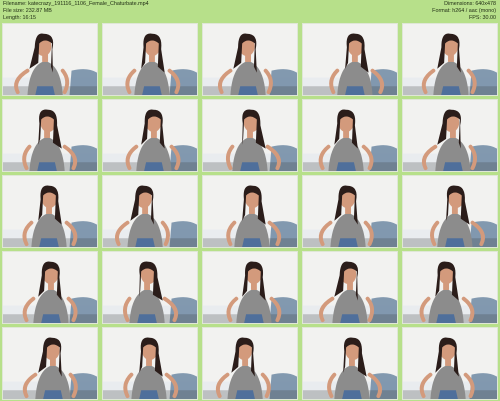 Image resolution: width=500 pixels, height=401 pixels. What do you see at coordinates (19, 18) in the screenshot?
I see `length-label: Length: 16:15` at bounding box center [19, 18].